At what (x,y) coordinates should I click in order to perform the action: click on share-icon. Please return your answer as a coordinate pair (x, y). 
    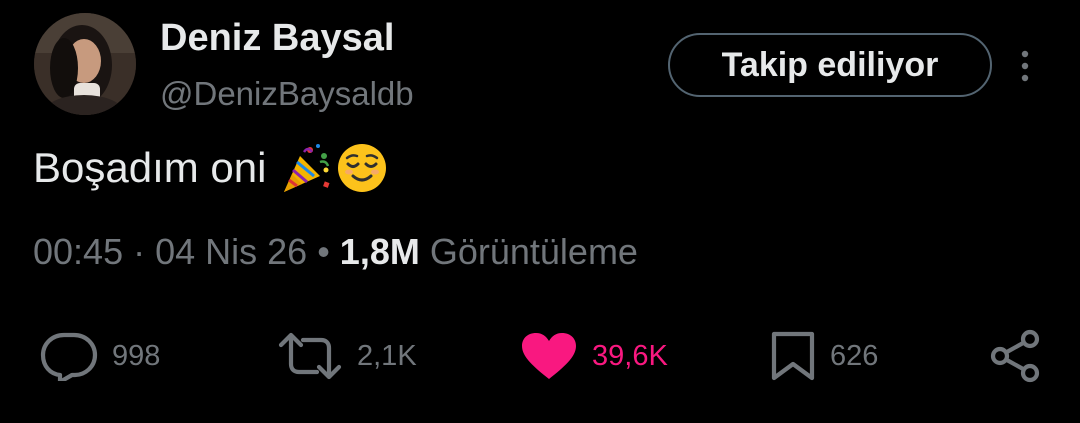
    Looking at the image, I should click on (1015, 356).